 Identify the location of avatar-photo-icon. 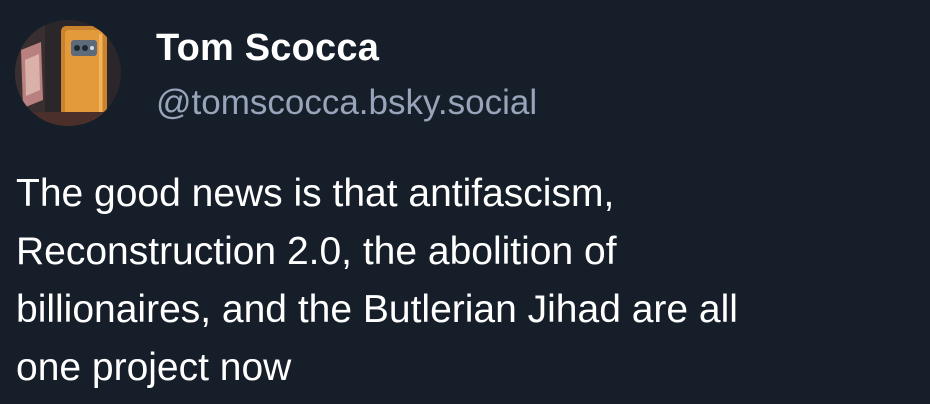
(68, 73).